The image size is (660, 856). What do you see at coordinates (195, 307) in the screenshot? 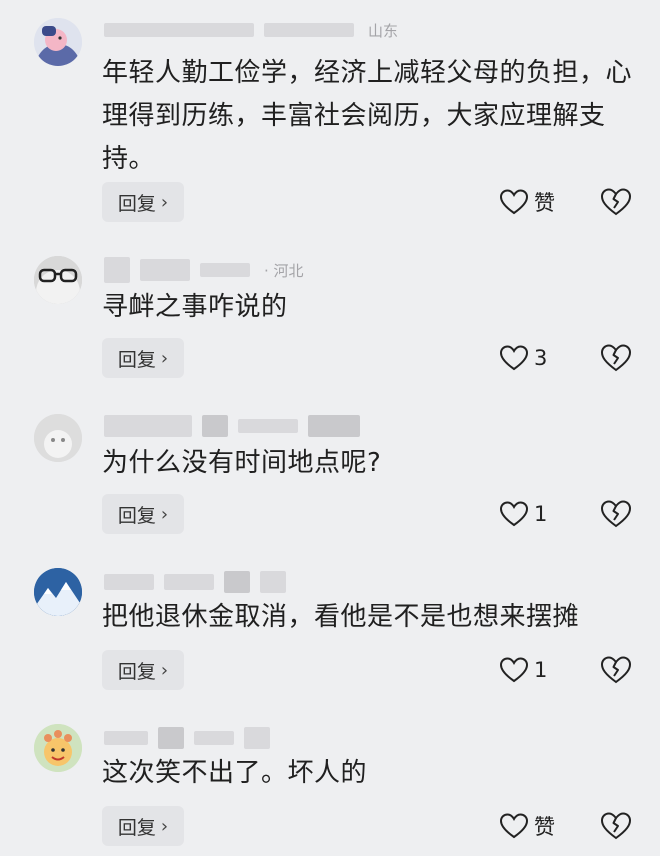
I see `comment-text: 寻衅之事咋说的` at bounding box center [195, 307].